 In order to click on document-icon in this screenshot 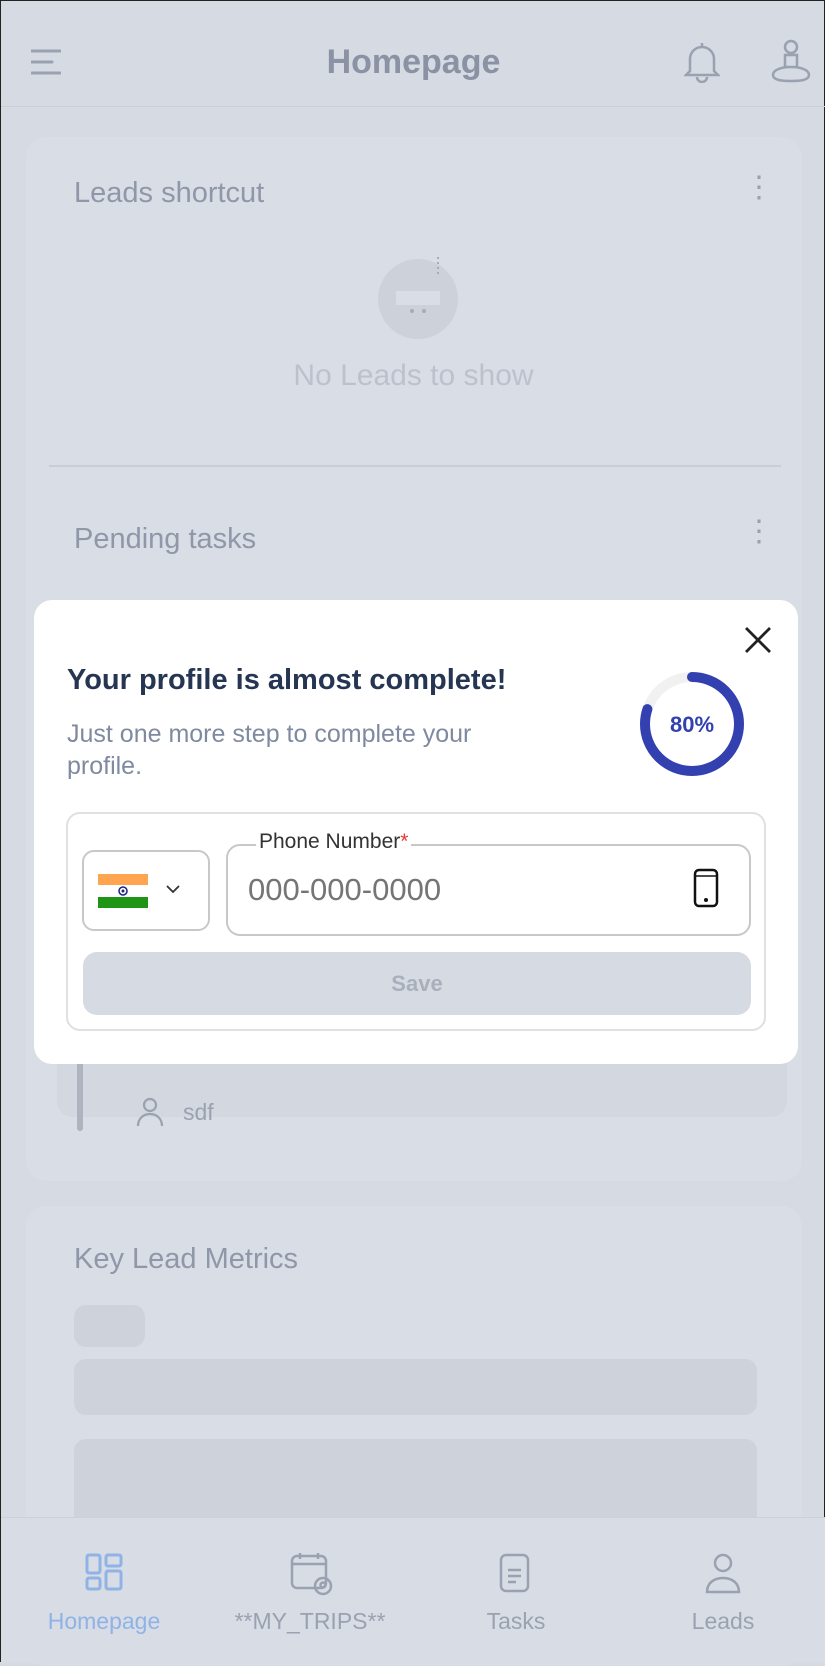, I will do `click(514, 1573)`.